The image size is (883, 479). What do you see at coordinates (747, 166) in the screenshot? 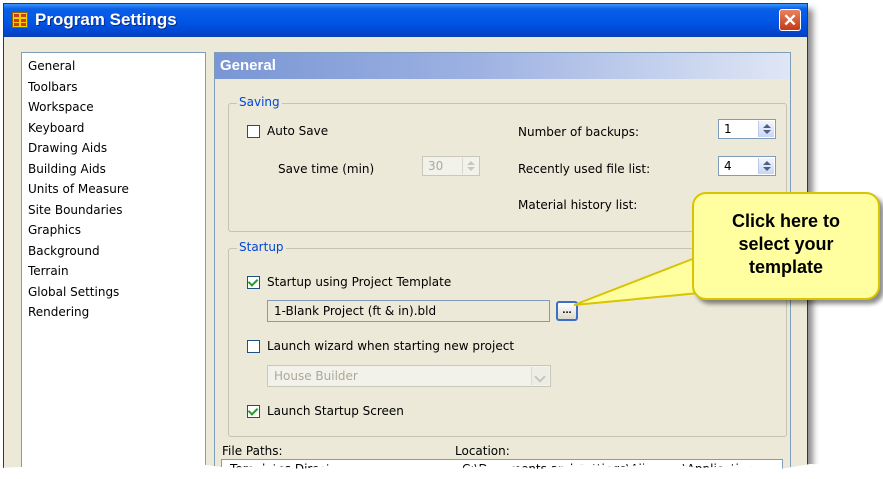
I see `recent-files-stepper: 4` at bounding box center [747, 166].